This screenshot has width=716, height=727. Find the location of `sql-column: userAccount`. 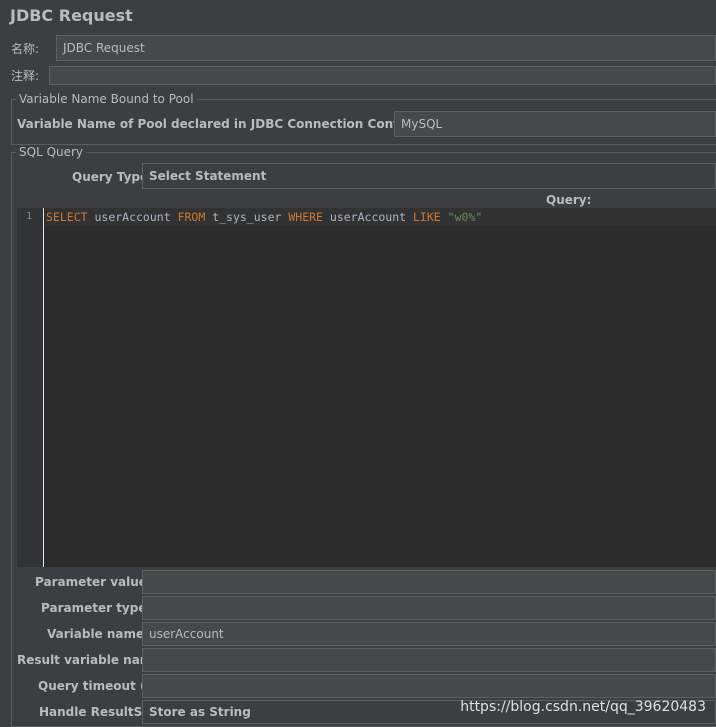

sql-column: userAccount is located at coordinates (132, 217).